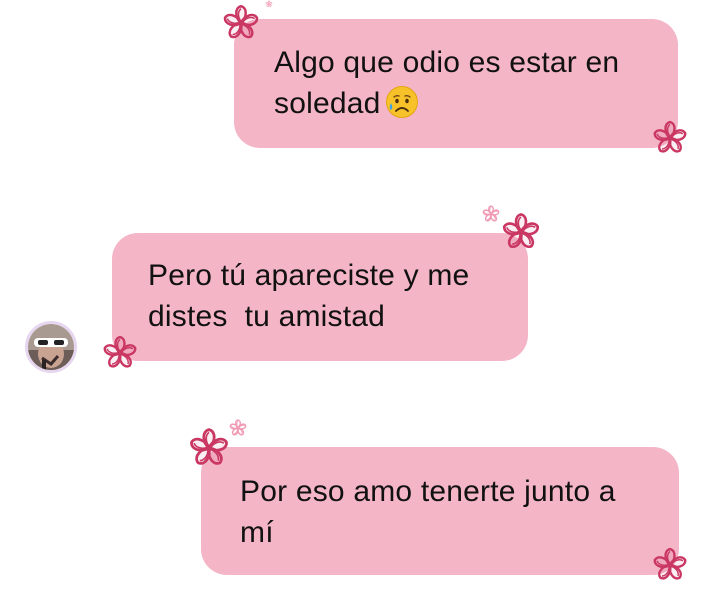 The image size is (720, 589). What do you see at coordinates (51, 347) in the screenshot?
I see `avatar` at bounding box center [51, 347].